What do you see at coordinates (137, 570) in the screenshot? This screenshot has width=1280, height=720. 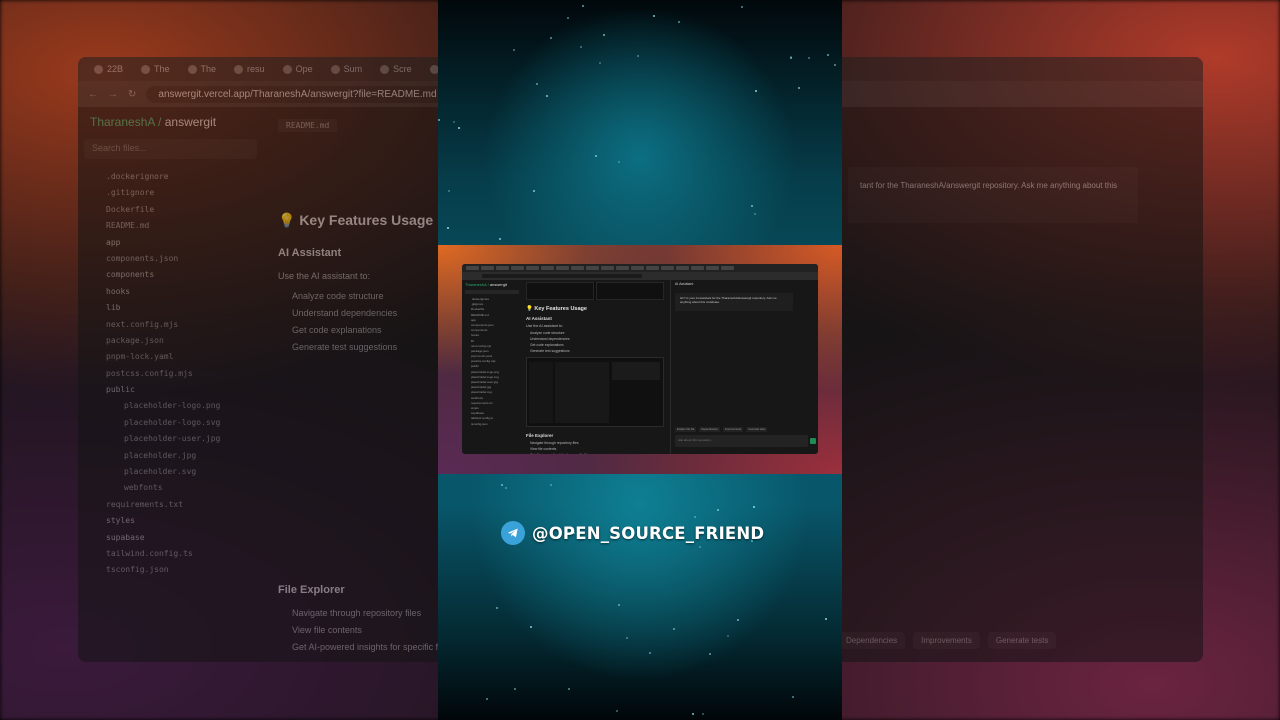 I see `file-item: tsconfig.json` at bounding box center [137, 570].